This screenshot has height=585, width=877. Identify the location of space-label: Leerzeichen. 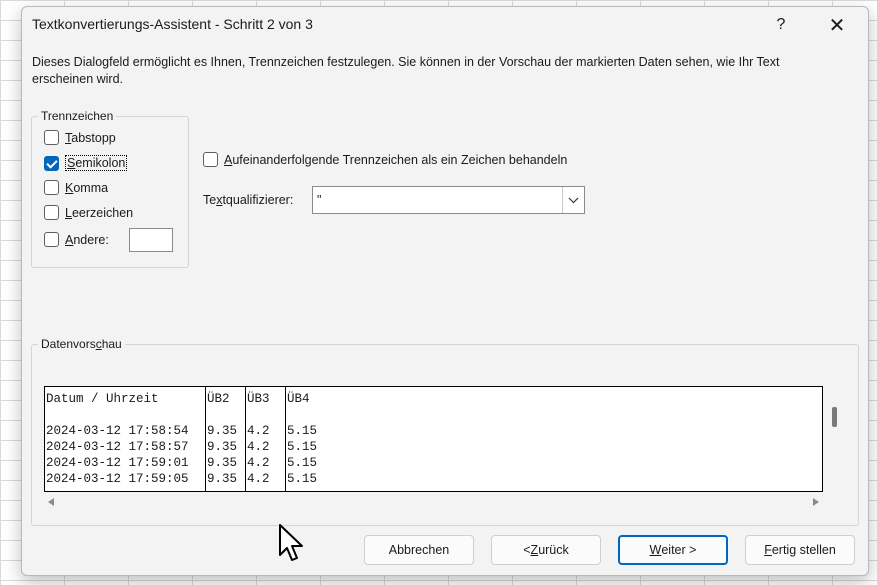
(99, 212).